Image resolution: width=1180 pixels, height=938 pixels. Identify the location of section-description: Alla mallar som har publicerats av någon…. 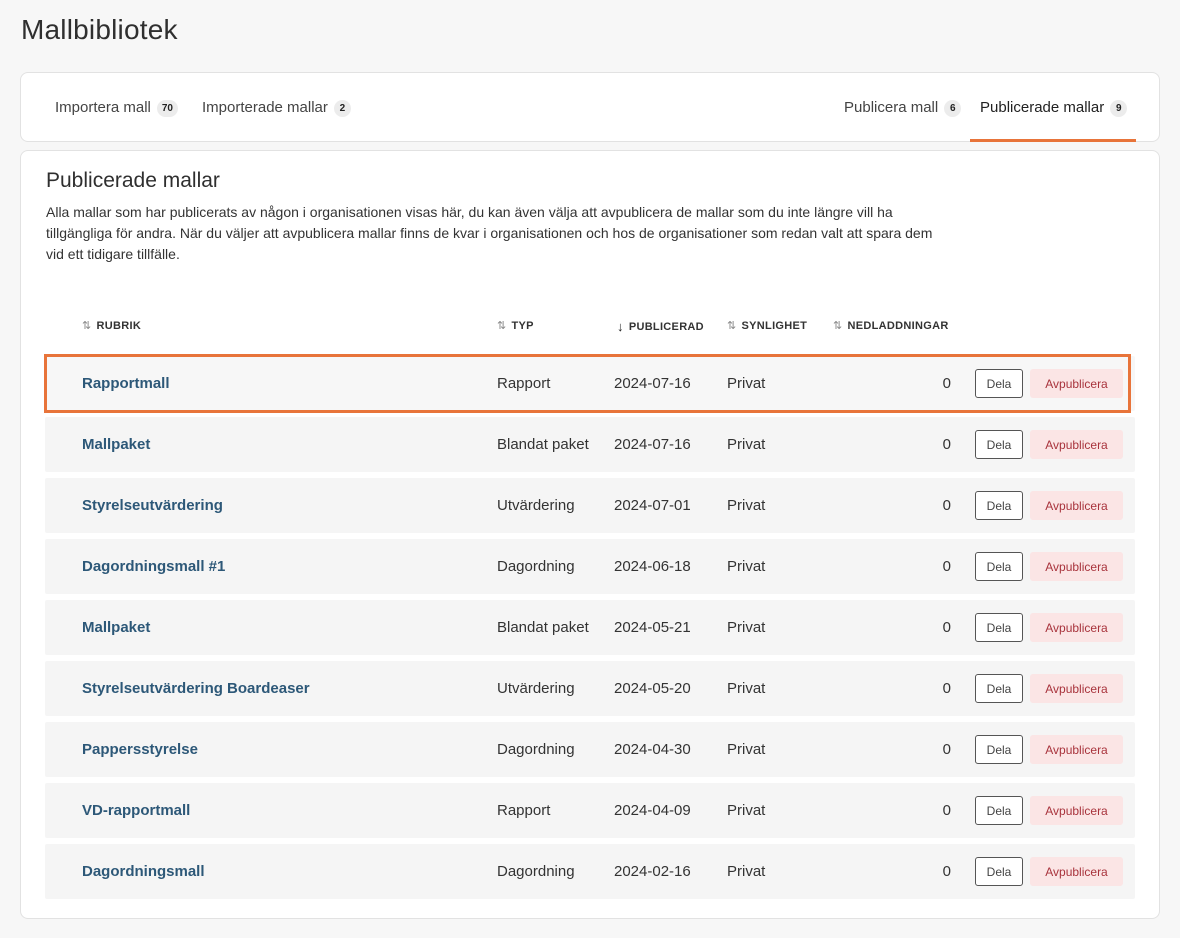
(489, 233).